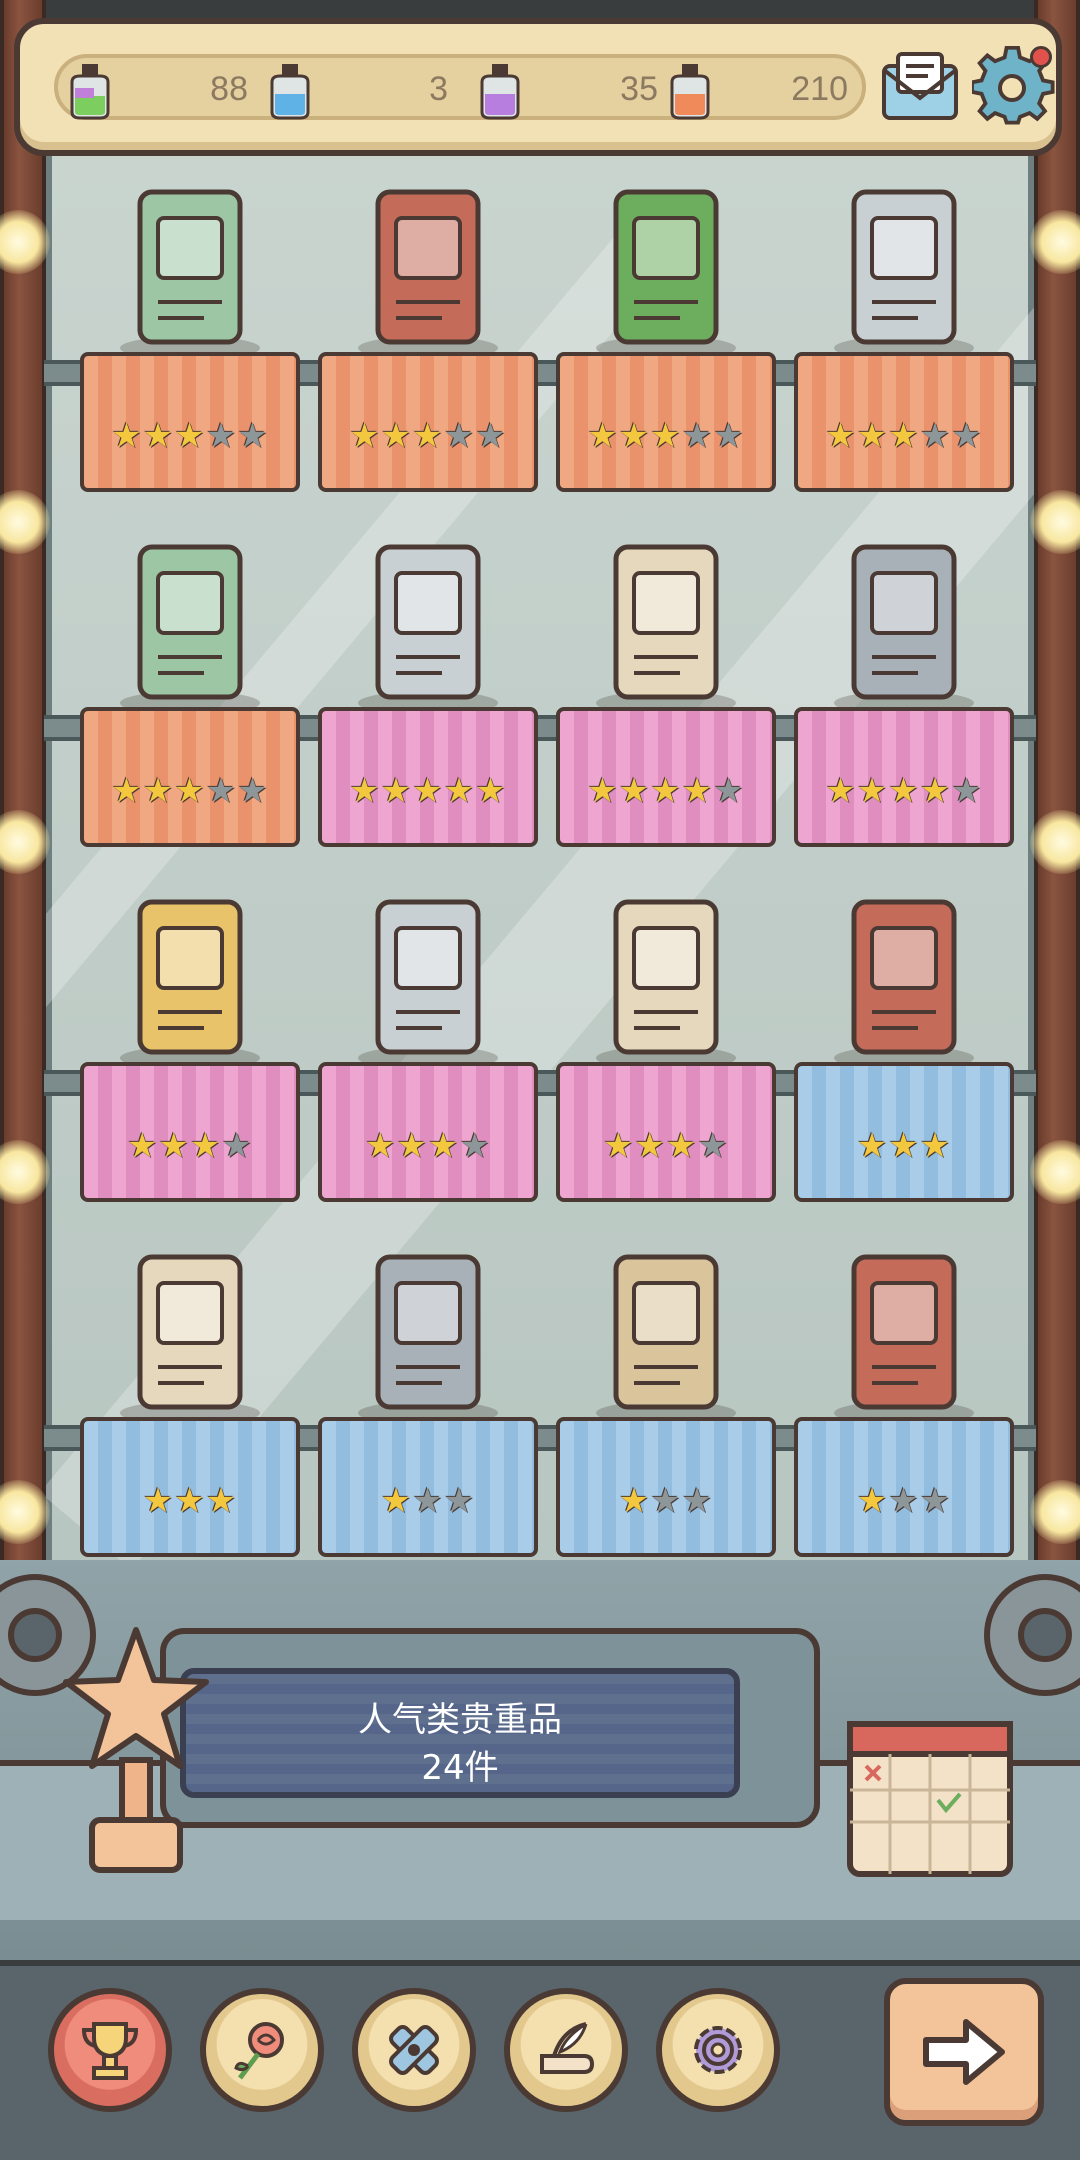 The image size is (1080, 2160). Describe the element at coordinates (964, 2052) in the screenshot. I see `next-button` at that location.